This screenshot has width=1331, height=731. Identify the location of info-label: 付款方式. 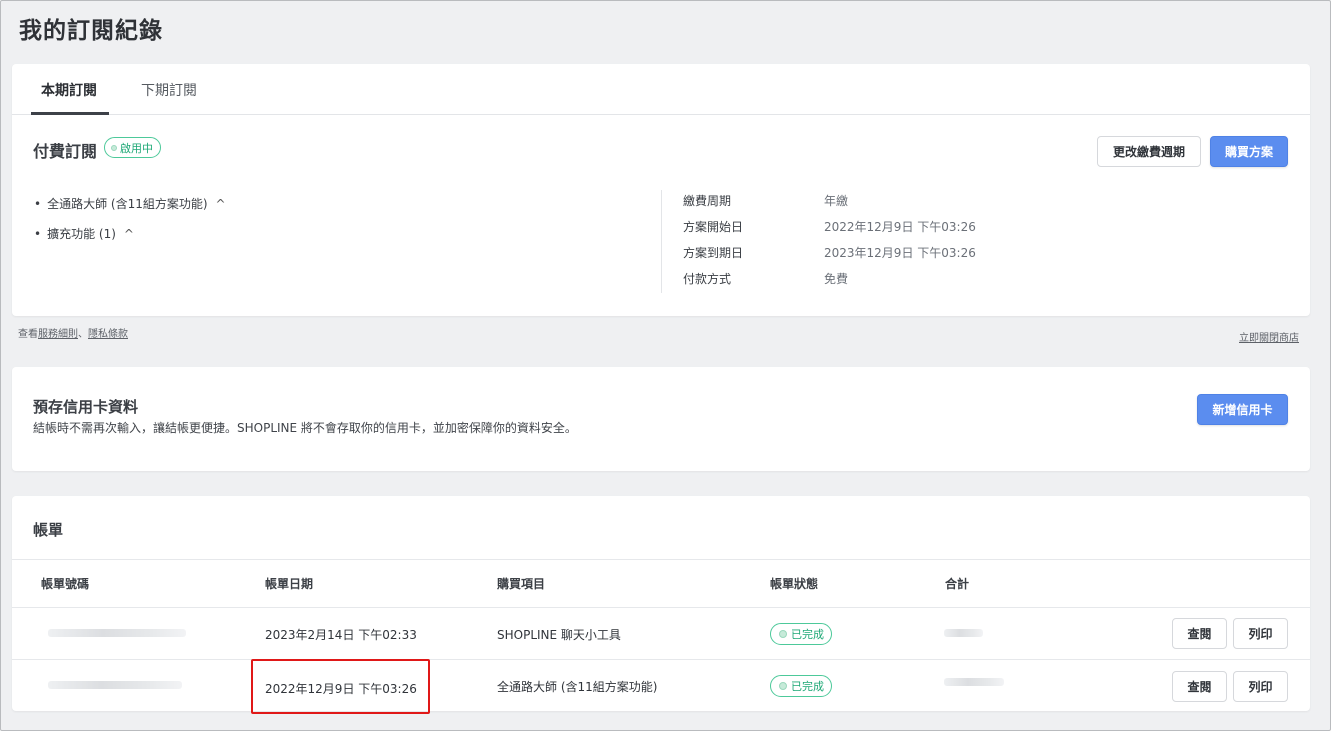
(707, 279).